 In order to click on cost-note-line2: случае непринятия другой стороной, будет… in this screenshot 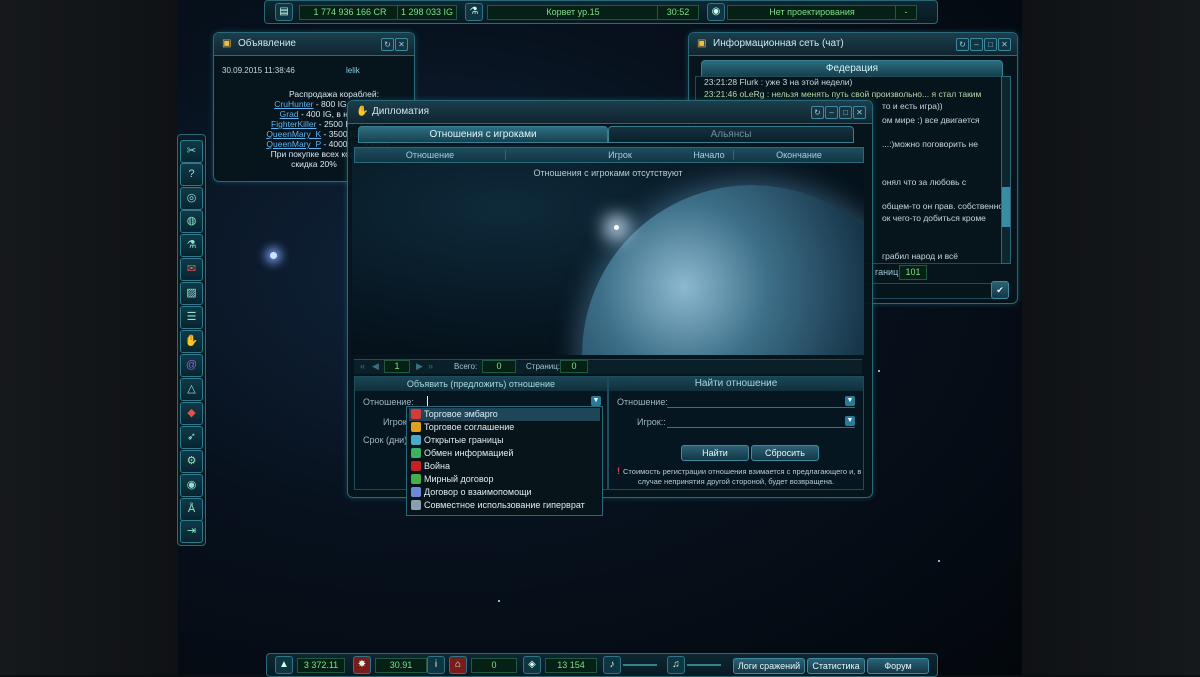, I will do `click(736, 481)`.